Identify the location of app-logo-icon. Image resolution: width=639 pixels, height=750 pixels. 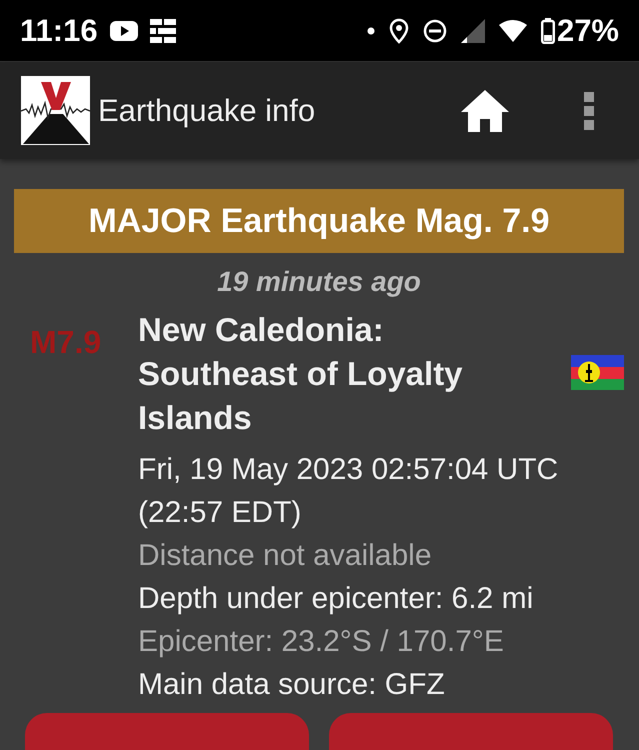
(55, 110).